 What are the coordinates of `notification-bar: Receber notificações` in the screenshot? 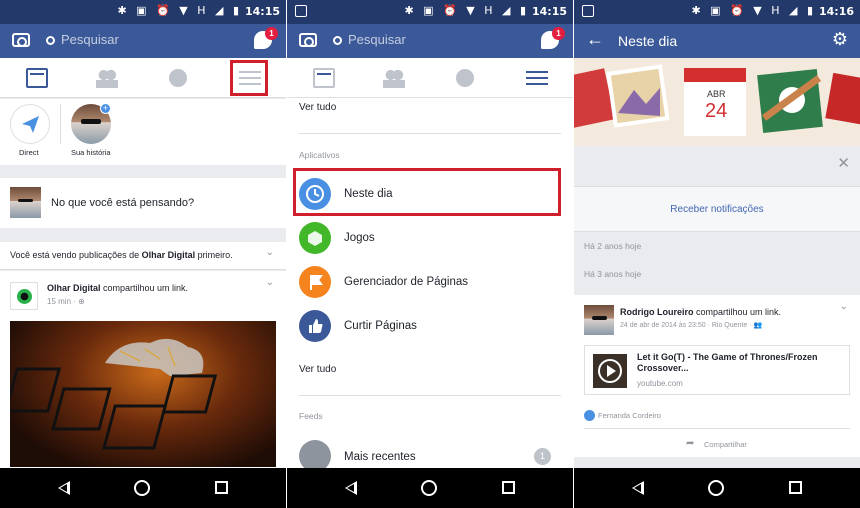 It's located at (717, 209).